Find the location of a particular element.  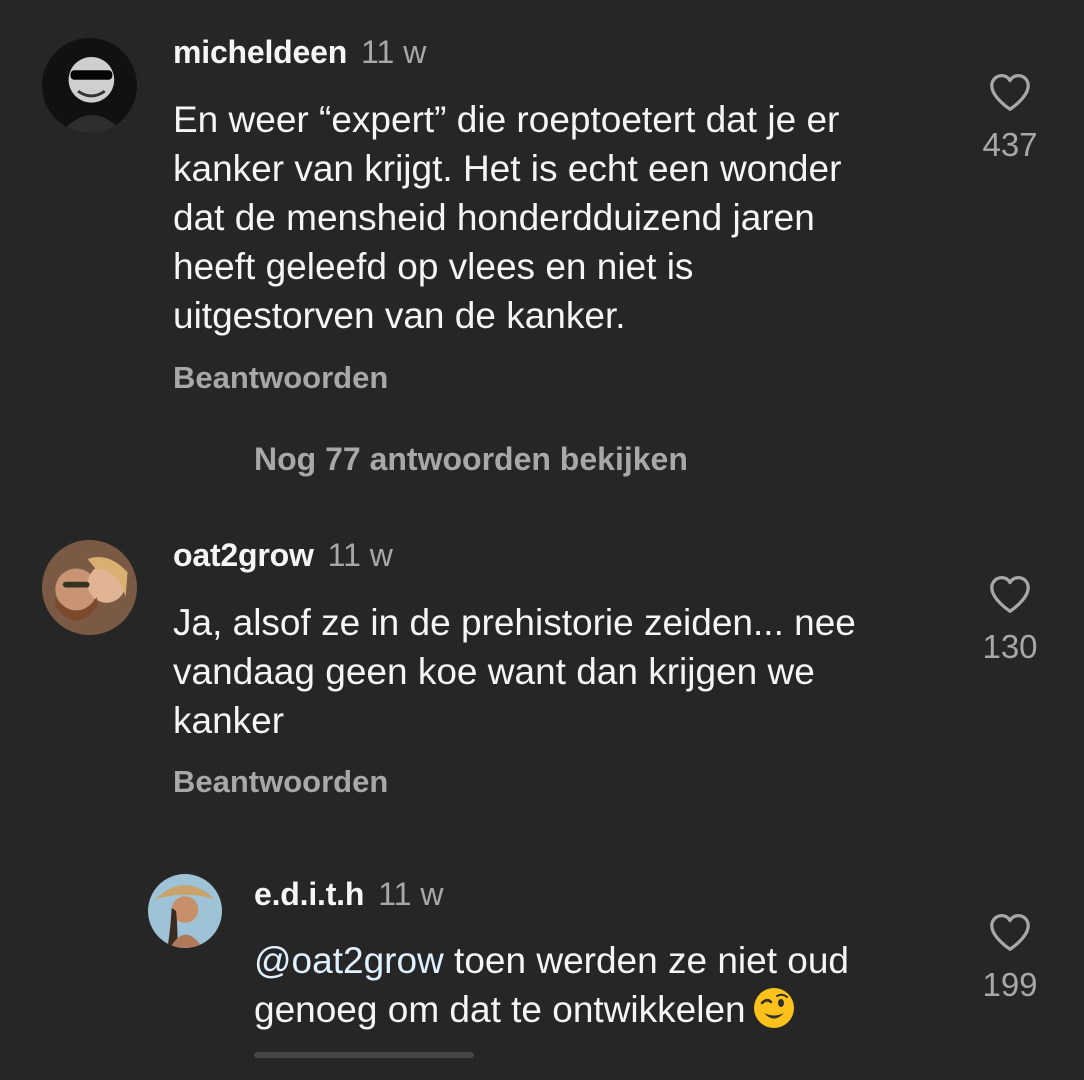

comment-line: @oat2grow toen werden ze niet oud is located at coordinates (551, 960).